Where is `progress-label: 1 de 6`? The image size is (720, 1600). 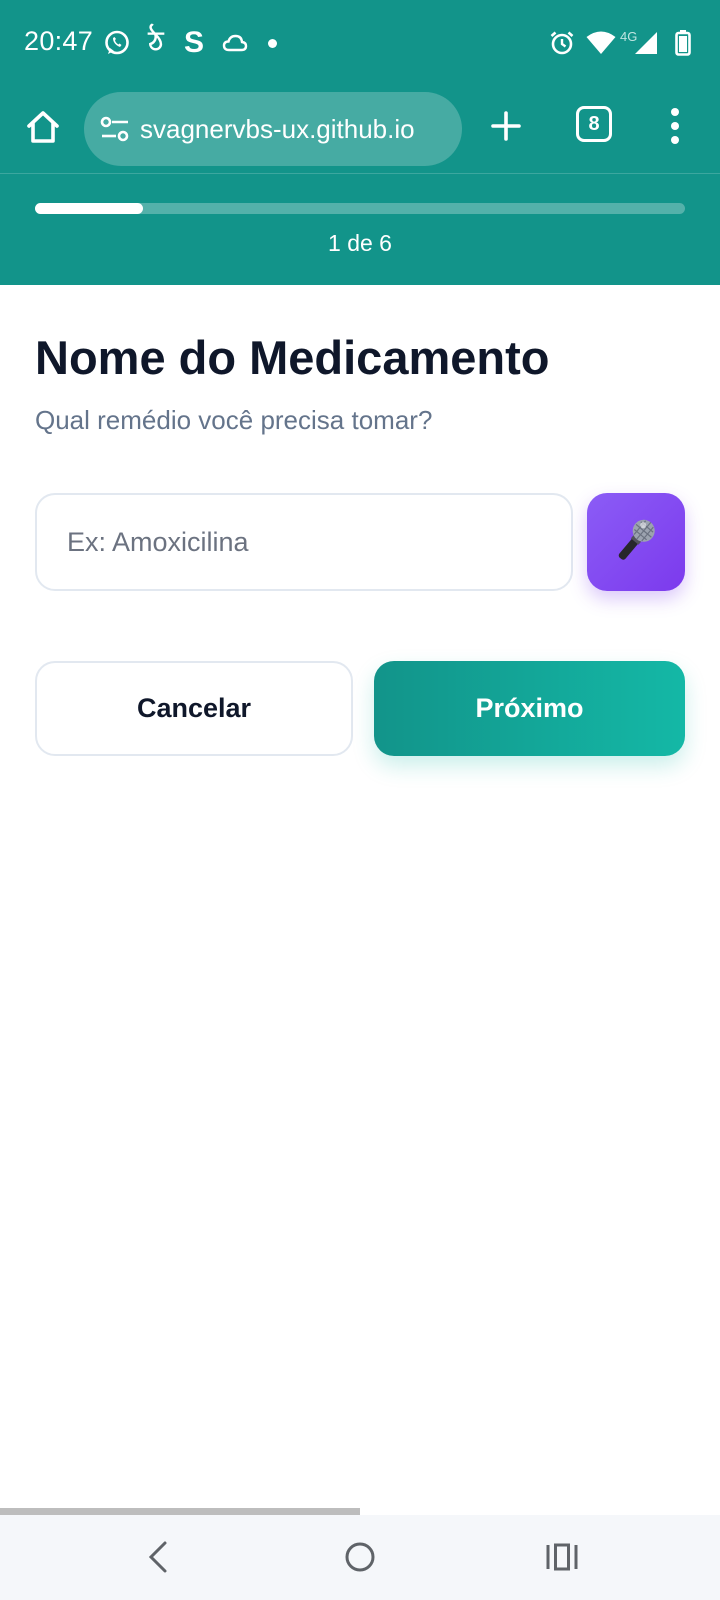
progress-label: 1 de 6 is located at coordinates (360, 243).